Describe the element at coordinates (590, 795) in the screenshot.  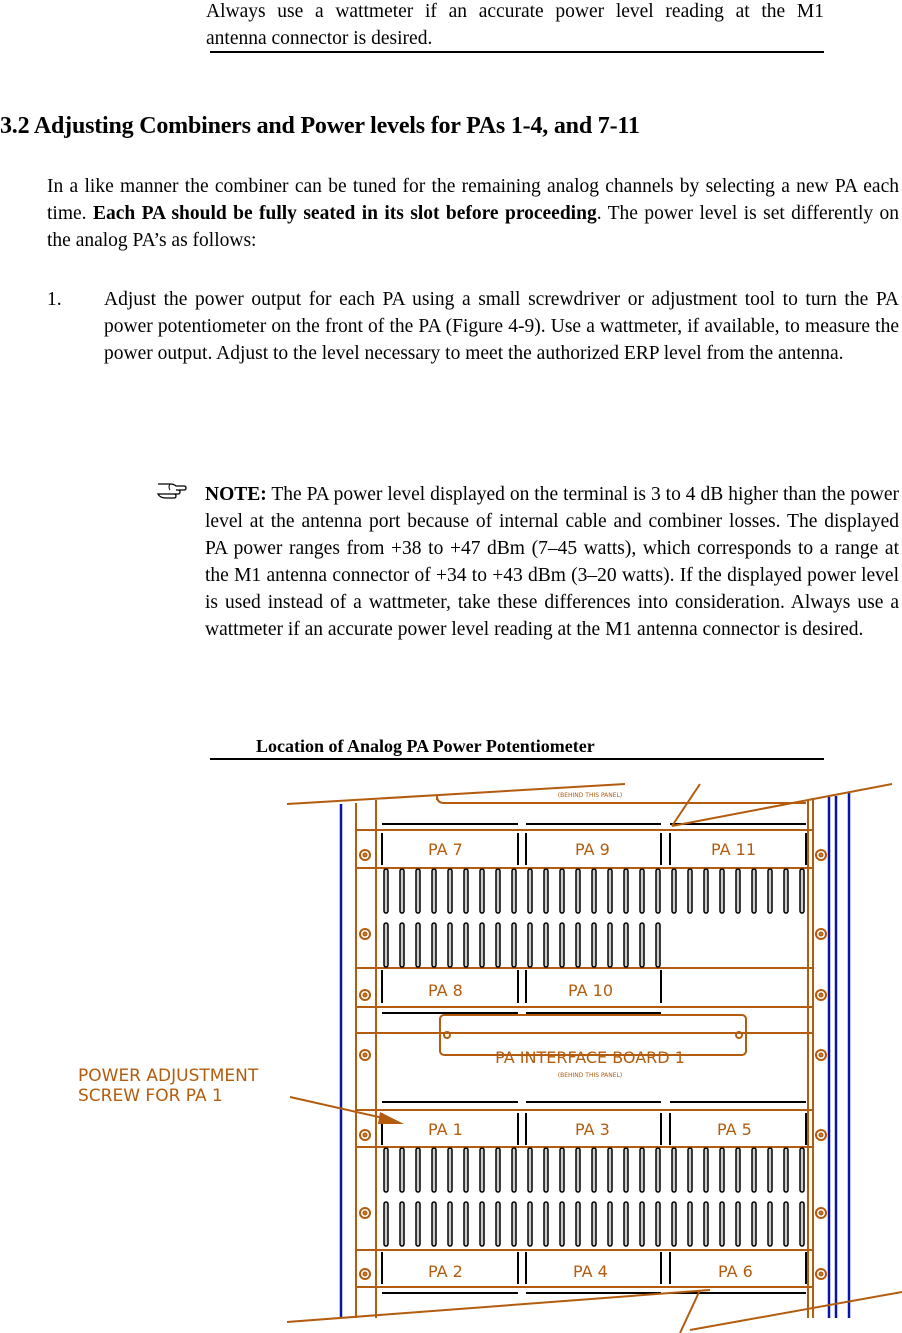
I see `top-panel-sublabel: (BEHIND THIS PANEL)` at that location.